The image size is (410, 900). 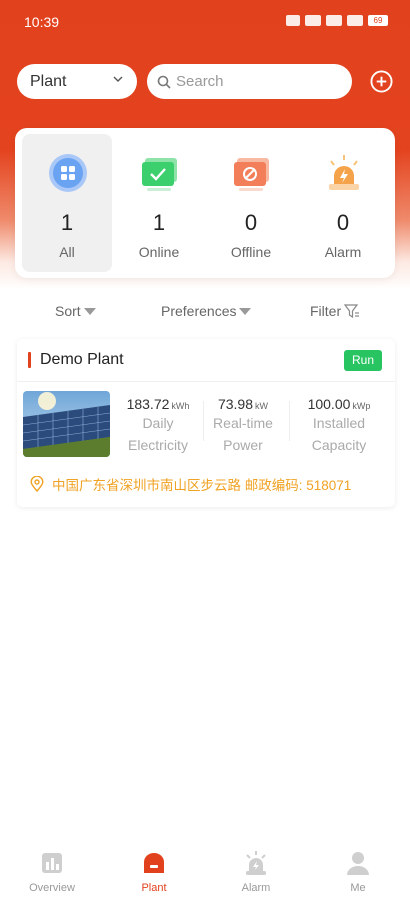 I want to click on house-icon, so click(x=154, y=863).